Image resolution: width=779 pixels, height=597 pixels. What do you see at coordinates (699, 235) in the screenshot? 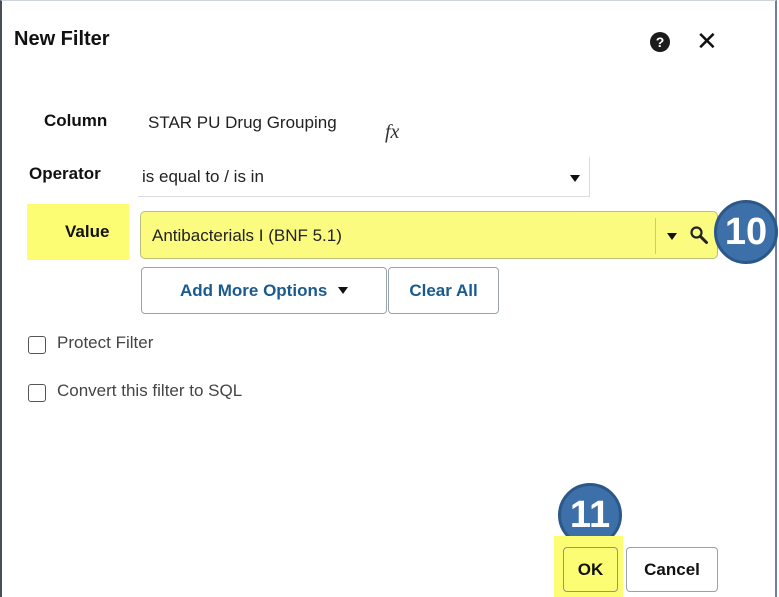
I see `search-icon` at bounding box center [699, 235].